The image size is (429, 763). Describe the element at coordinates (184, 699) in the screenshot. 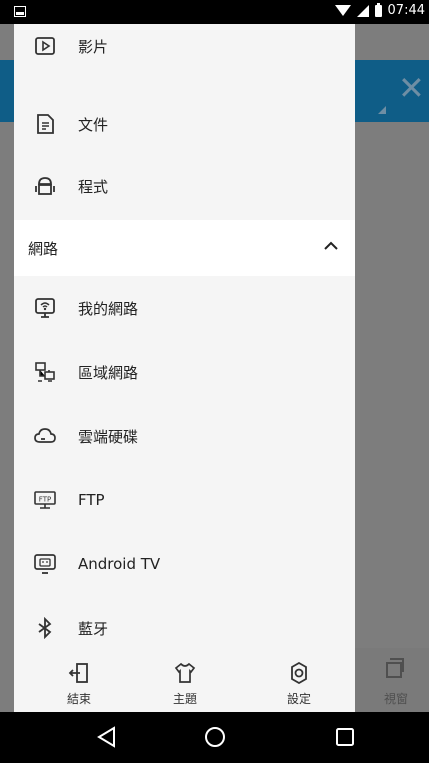

I see `theme-label: 主題` at that location.